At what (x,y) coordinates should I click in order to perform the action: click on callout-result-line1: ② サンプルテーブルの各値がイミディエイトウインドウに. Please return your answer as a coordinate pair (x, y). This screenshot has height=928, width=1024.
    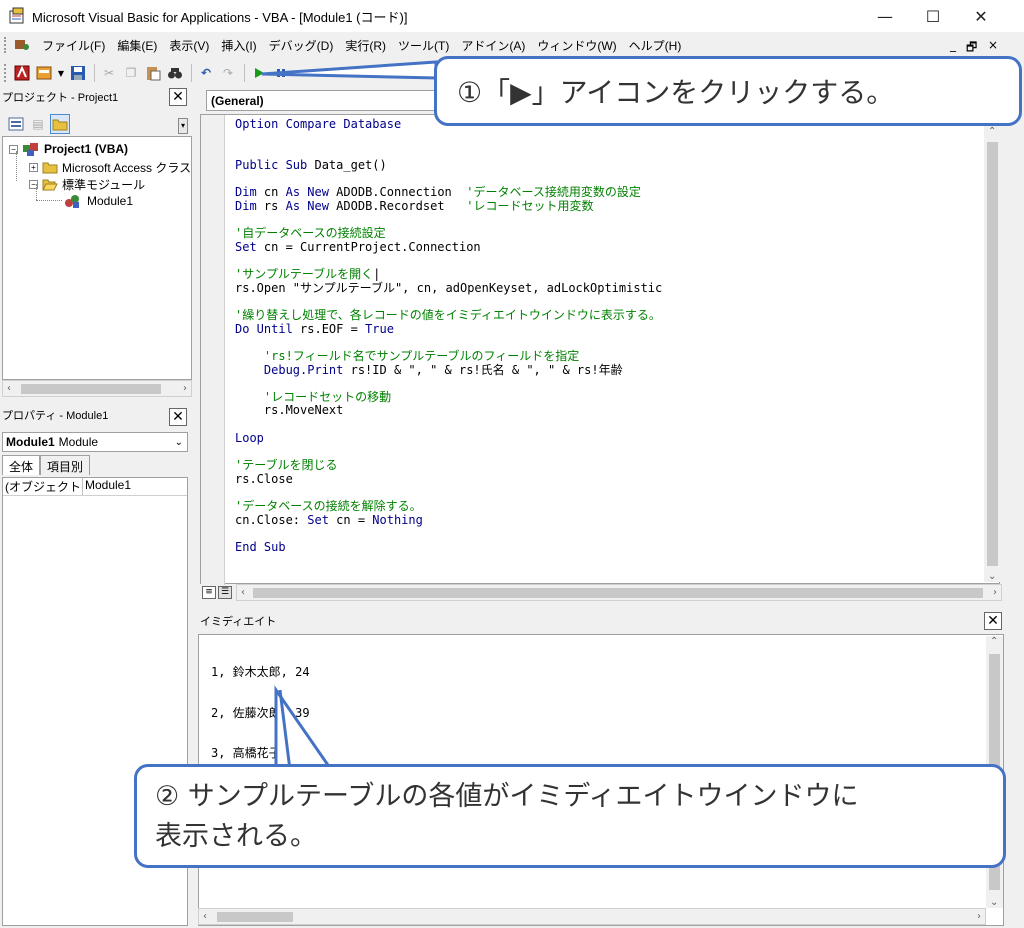
    Looking at the image, I should click on (507, 796).